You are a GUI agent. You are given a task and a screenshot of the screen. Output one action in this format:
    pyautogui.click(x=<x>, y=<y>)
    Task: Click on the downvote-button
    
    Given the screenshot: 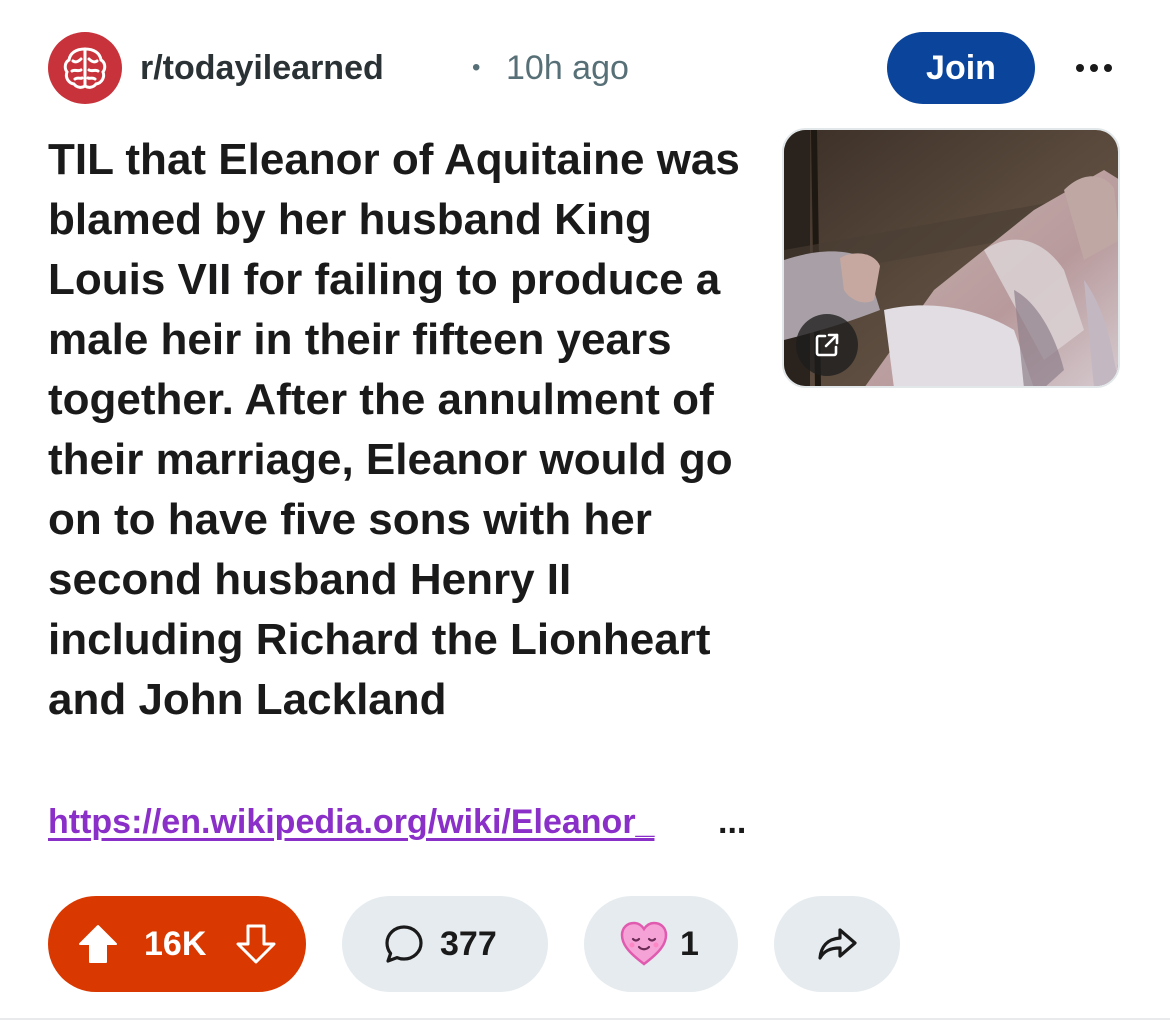 What is the action you would take?
    pyautogui.click(x=256, y=944)
    